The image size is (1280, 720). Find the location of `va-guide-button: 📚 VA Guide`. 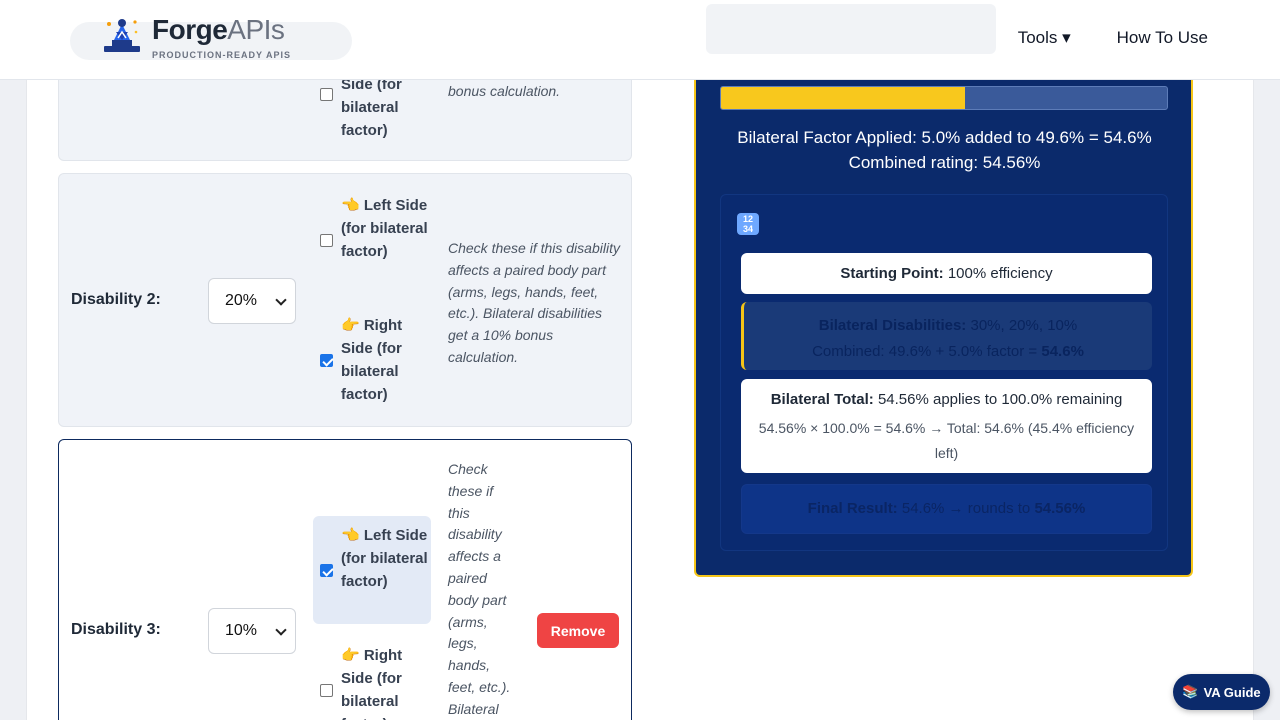

va-guide-button: 📚 VA Guide is located at coordinates (1221, 692).